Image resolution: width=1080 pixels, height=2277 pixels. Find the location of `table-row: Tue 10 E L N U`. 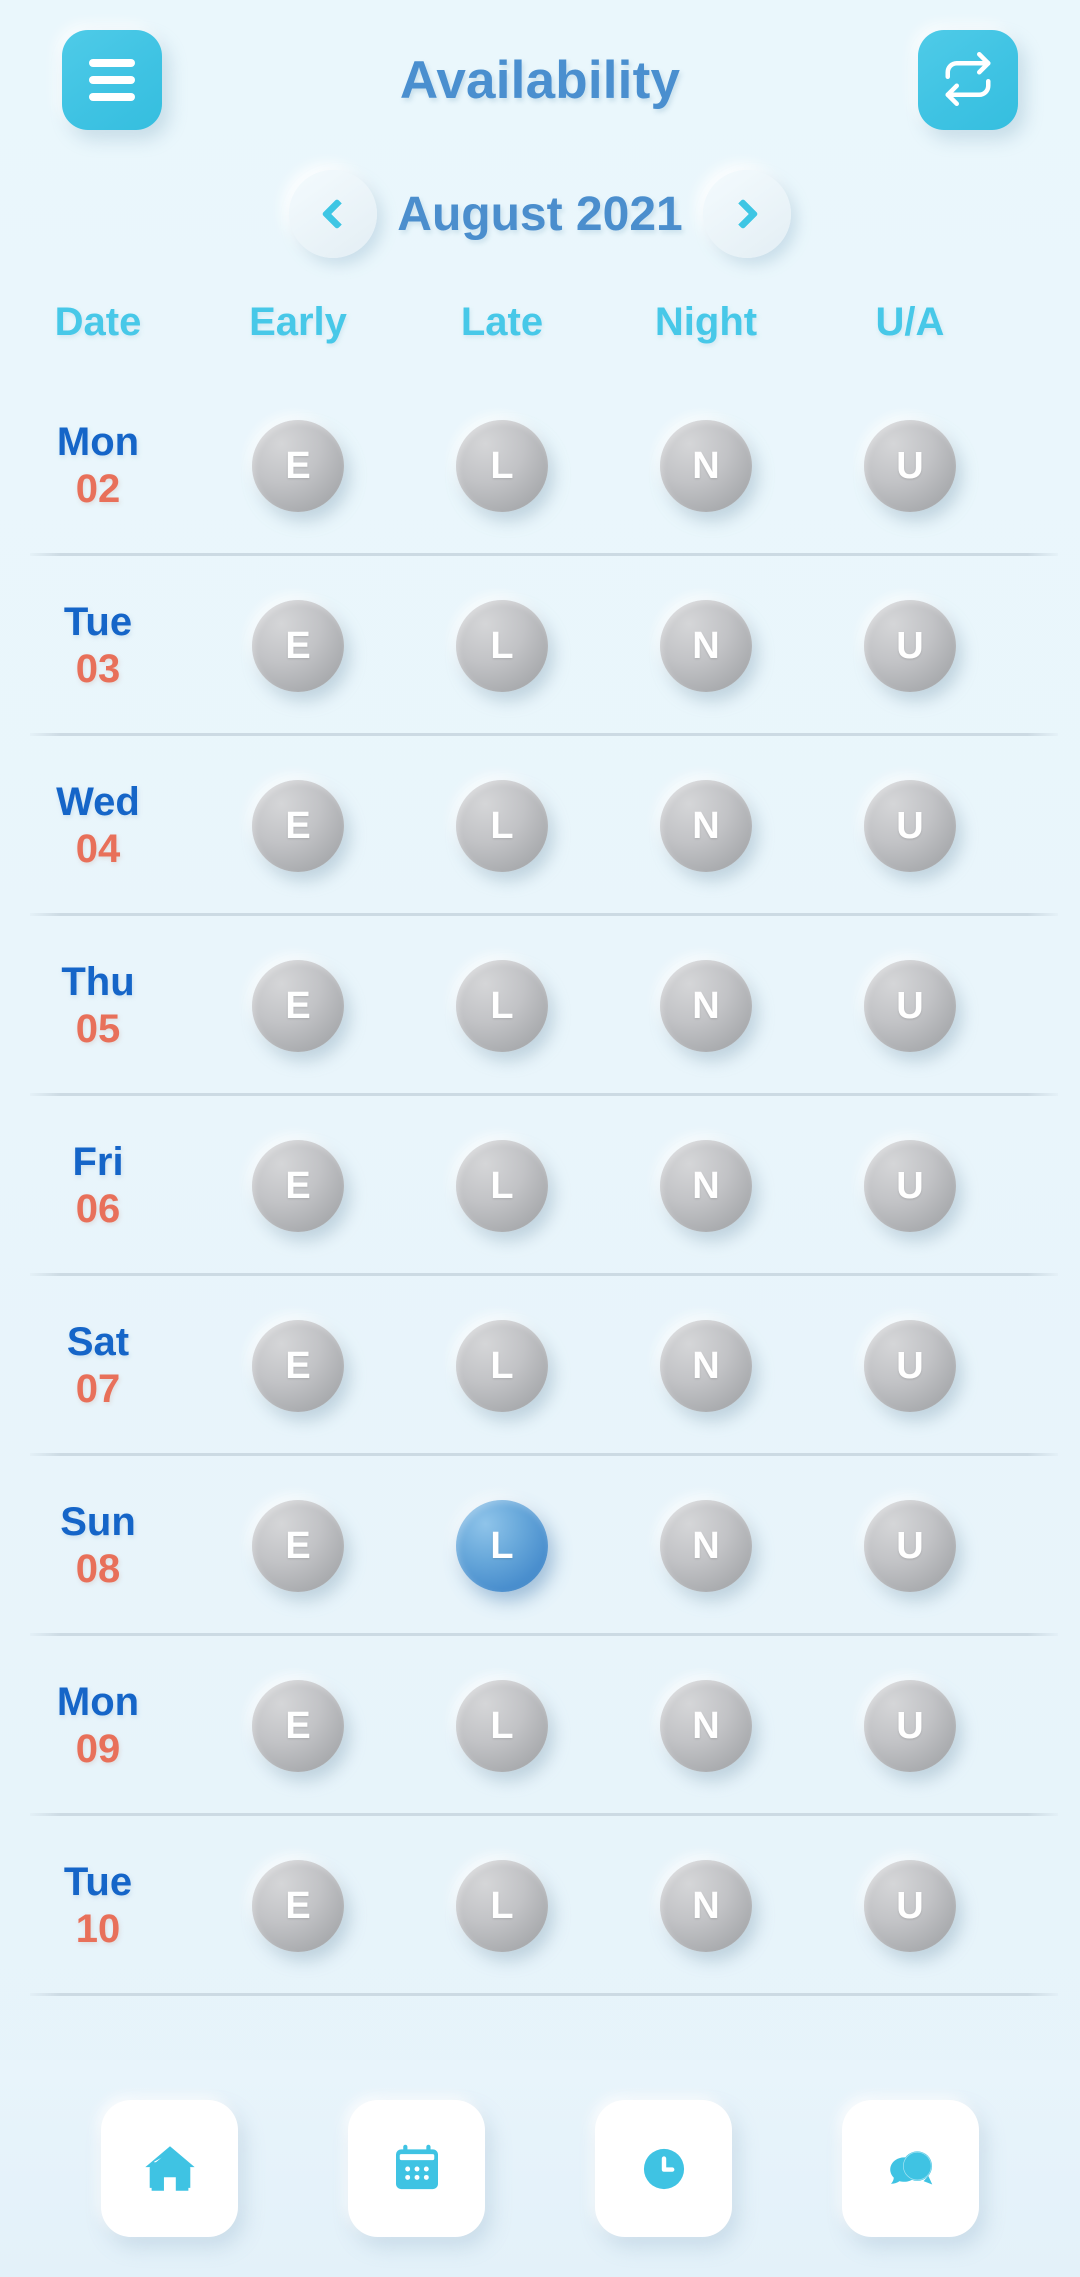

table-row: Tue 10 E L N U is located at coordinates (540, 1906).